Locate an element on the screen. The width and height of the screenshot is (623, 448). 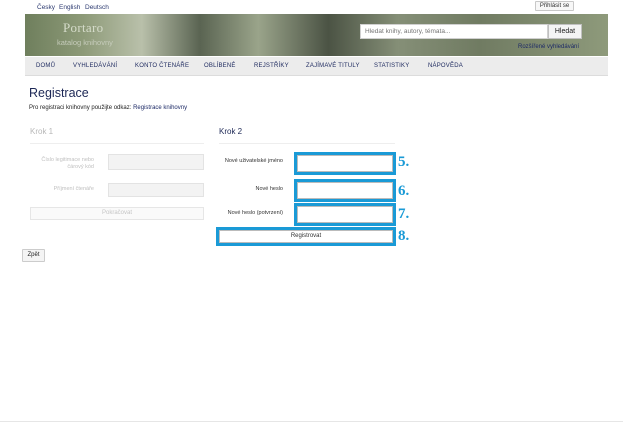
nav-reader-account: KONTO ČTENÁŘE is located at coordinates (162, 66).